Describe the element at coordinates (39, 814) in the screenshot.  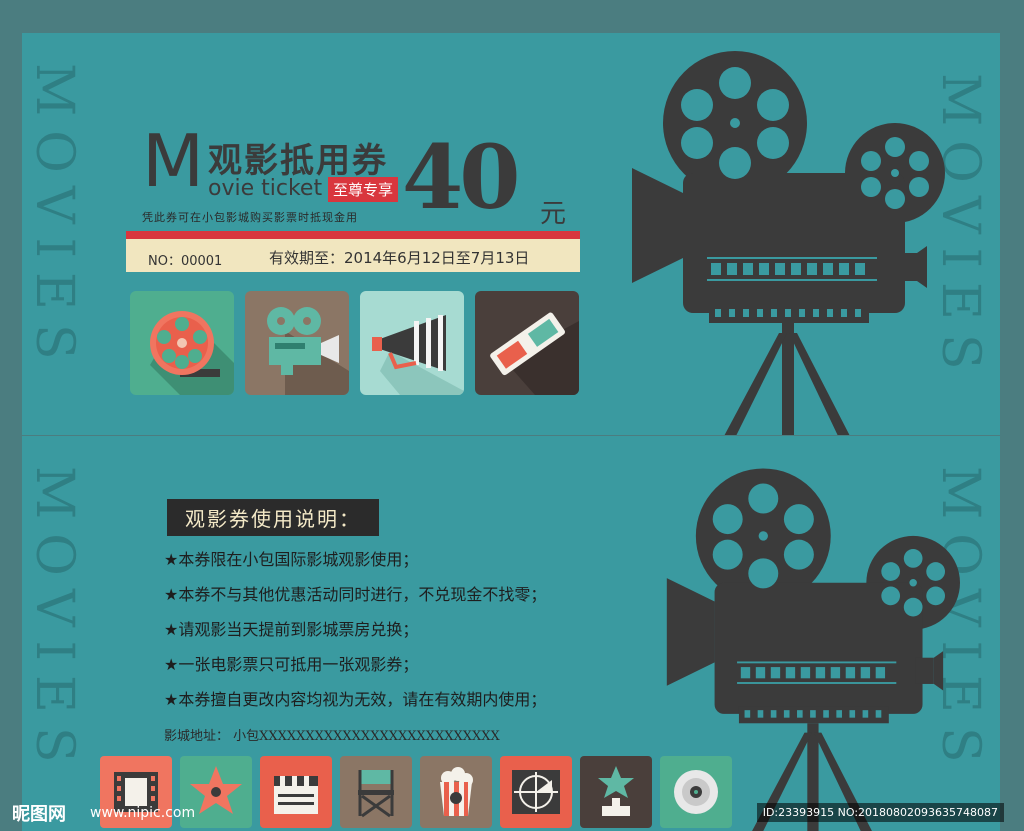
I see `watermark-logo: 昵图网` at that location.